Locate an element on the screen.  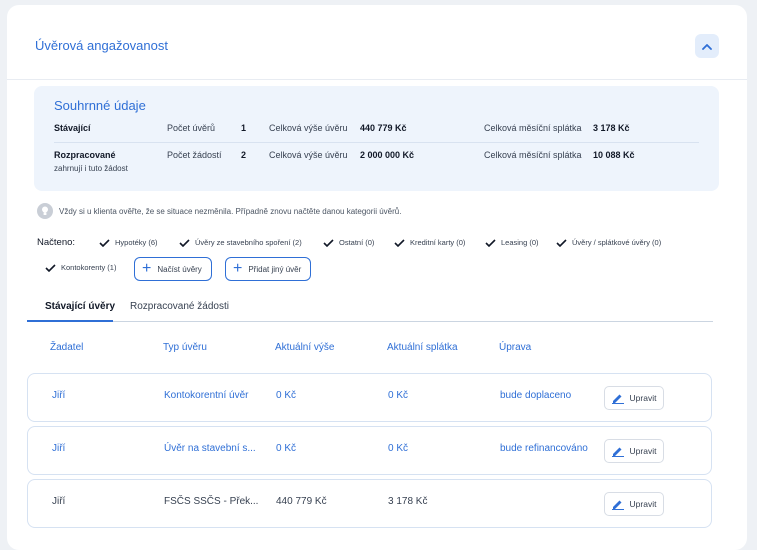
summary-label: Rozpracované is located at coordinates (85, 155).